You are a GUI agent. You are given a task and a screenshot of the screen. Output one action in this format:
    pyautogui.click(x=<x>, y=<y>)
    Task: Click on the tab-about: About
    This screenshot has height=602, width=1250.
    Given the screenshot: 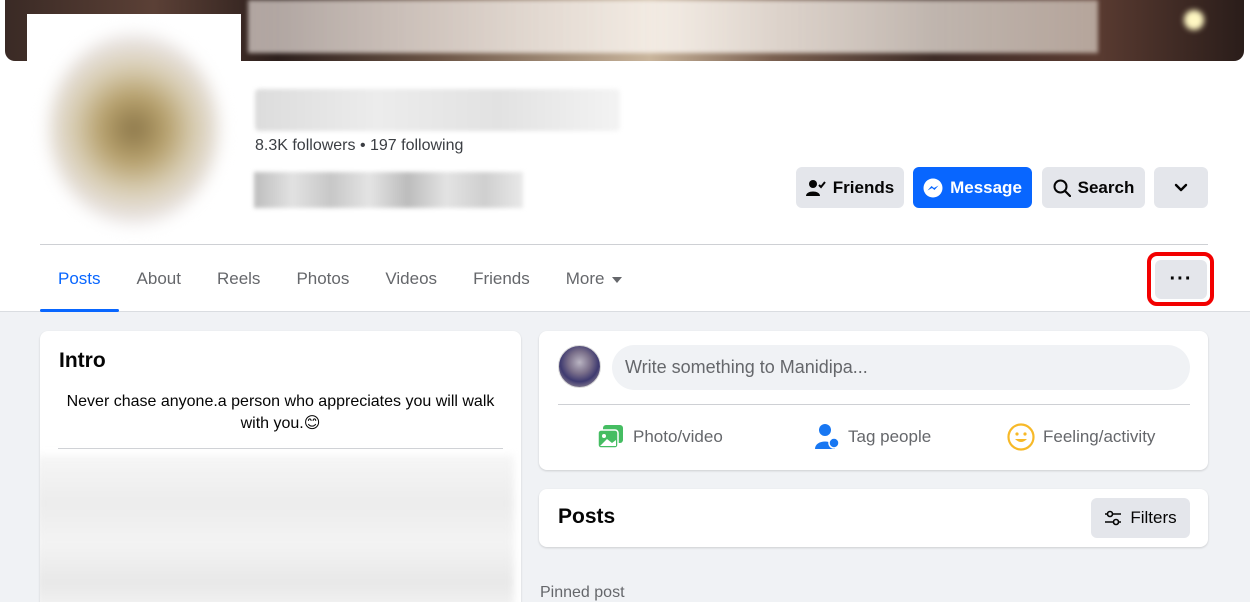 What is the action you would take?
    pyautogui.click(x=159, y=278)
    